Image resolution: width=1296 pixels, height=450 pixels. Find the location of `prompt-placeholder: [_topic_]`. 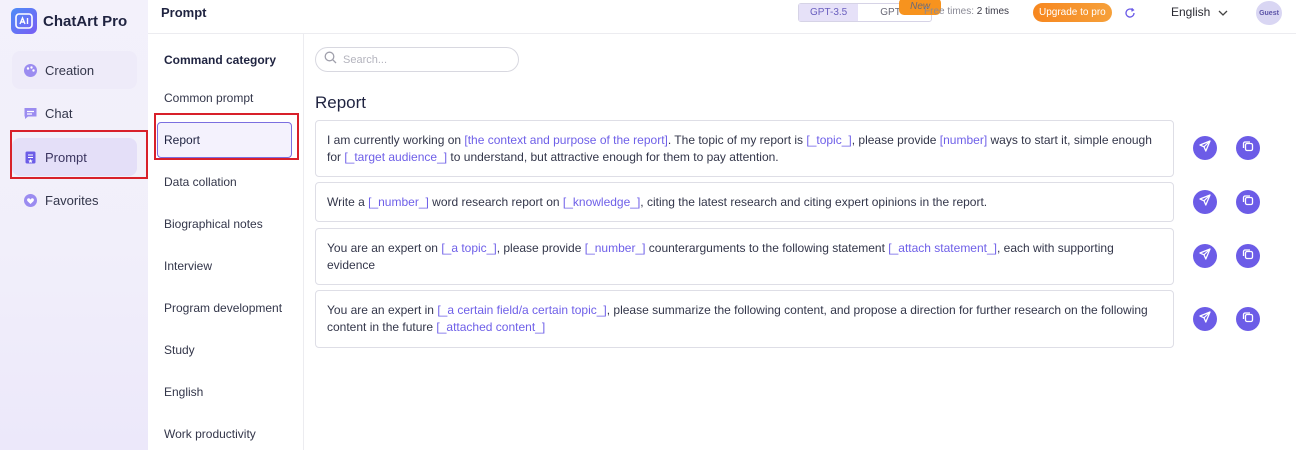

prompt-placeholder: [_topic_] is located at coordinates (829, 139).